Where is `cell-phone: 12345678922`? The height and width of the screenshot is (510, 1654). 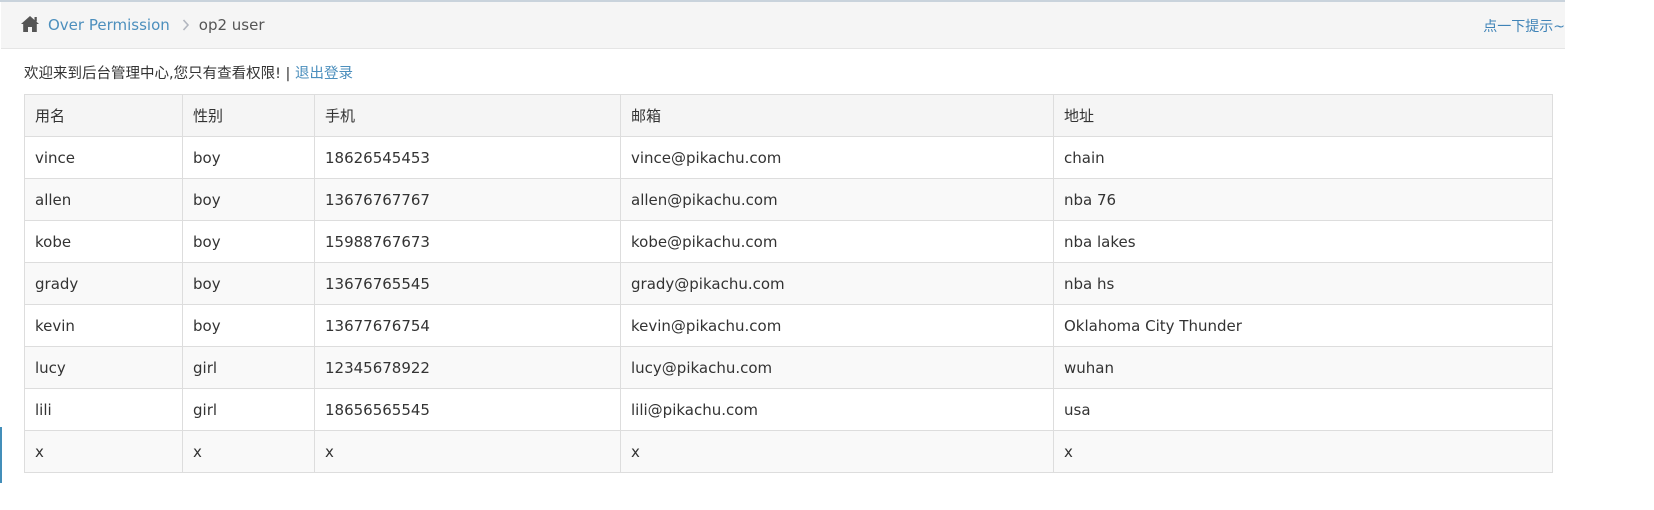
cell-phone: 12345678922 is located at coordinates (467, 367).